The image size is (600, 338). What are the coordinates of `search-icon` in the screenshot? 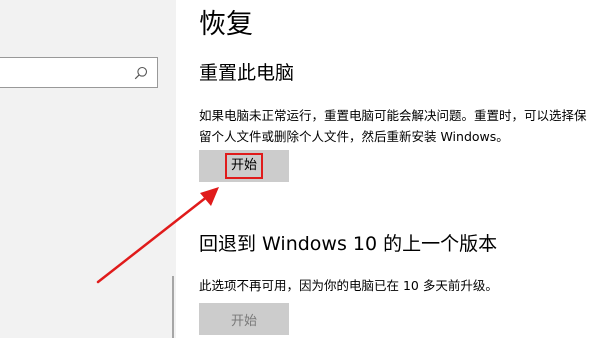 It's located at (141, 73).